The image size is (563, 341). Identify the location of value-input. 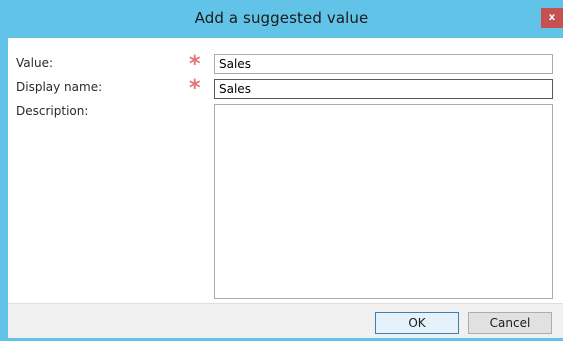
(383, 64).